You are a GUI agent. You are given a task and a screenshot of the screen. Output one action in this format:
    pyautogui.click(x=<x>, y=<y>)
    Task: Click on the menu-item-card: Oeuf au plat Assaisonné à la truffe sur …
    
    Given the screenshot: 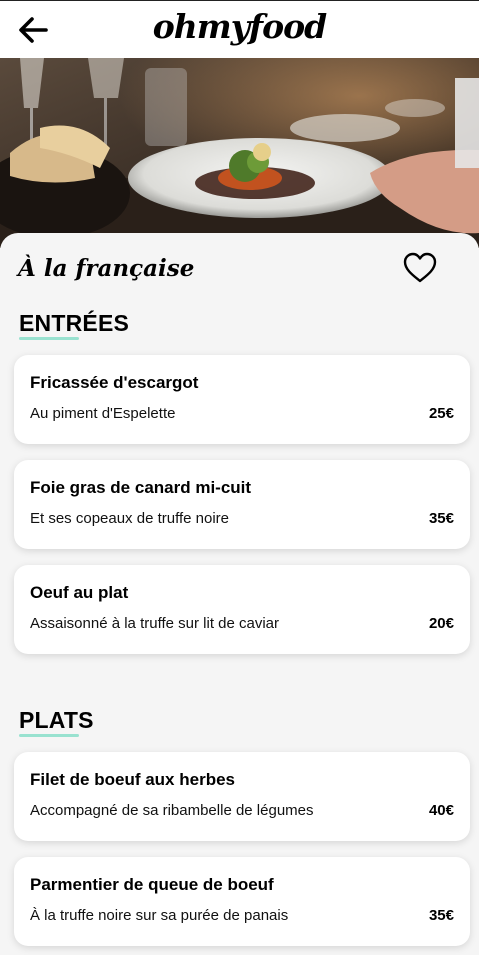 What is the action you would take?
    pyautogui.click(x=242, y=609)
    